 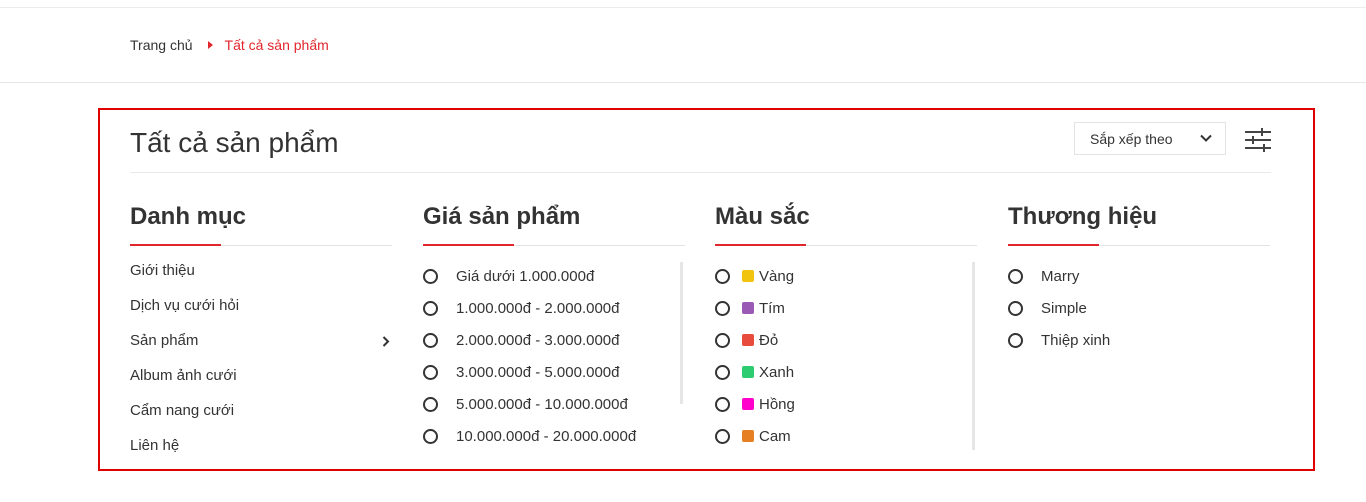 I want to click on price-option: 2.000.000đ - 3.000.000đ, so click(x=554, y=340).